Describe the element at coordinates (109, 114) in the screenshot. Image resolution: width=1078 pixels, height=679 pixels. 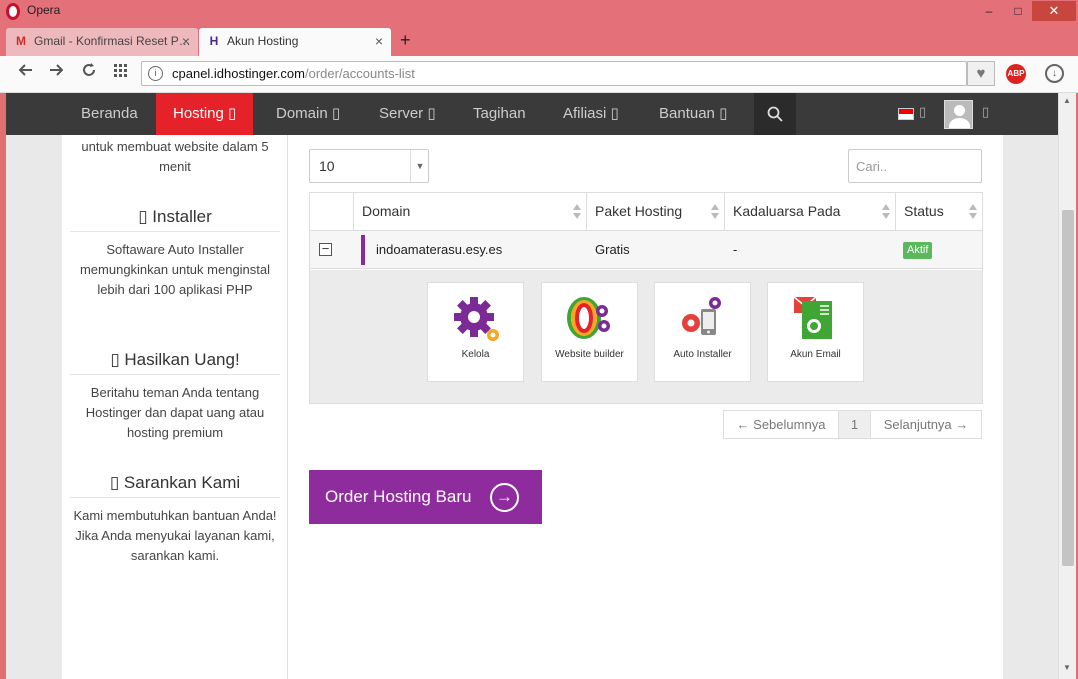
I see `nav-beranda: Beranda` at that location.